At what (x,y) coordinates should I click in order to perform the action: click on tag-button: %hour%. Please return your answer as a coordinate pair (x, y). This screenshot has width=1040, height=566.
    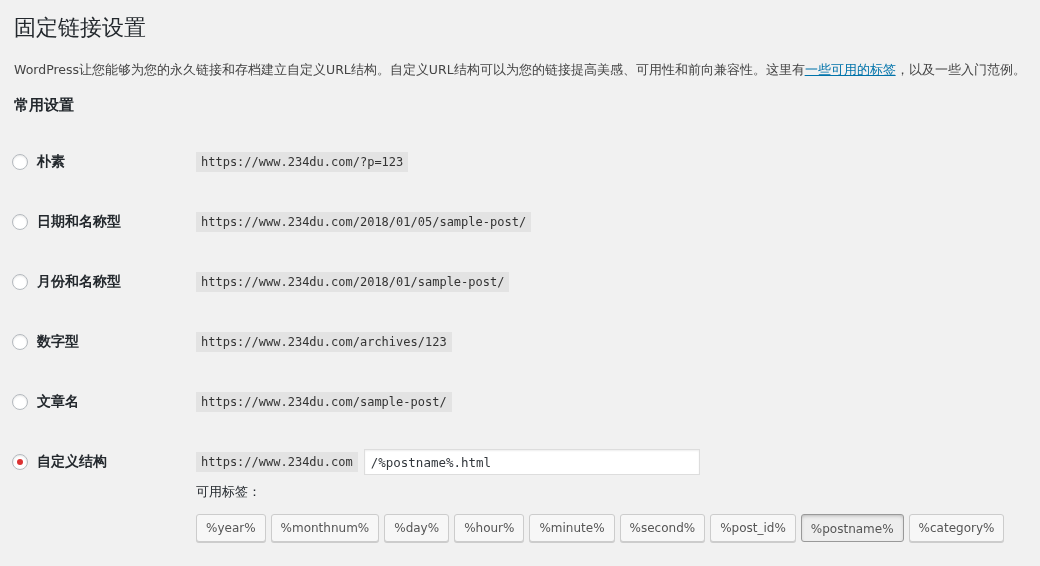
    Looking at the image, I should click on (489, 528).